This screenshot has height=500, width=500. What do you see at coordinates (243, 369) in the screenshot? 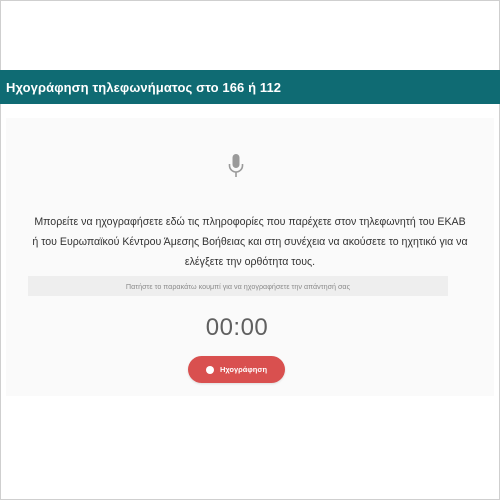
I see `record-button-label: Ηχογράφηση` at bounding box center [243, 369].